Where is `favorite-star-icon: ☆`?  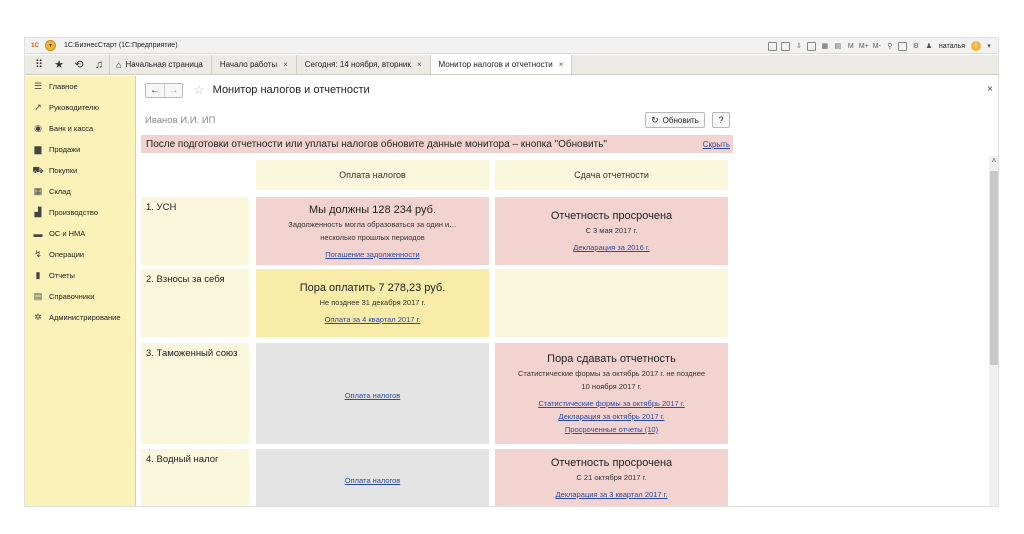 favorite-star-icon: ☆ is located at coordinates (199, 90).